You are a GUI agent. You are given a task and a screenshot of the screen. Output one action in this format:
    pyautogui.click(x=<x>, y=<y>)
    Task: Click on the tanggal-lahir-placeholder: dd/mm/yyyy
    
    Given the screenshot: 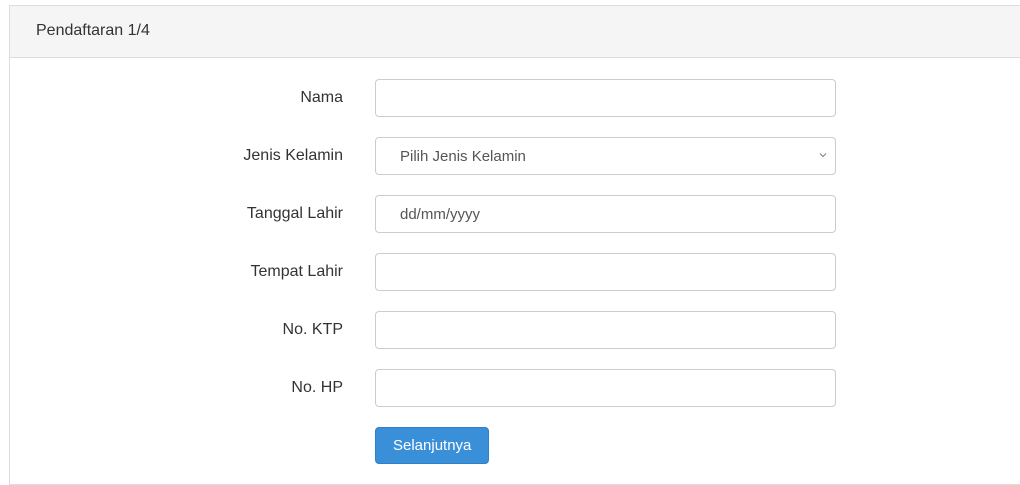 What is the action you would take?
    pyautogui.click(x=440, y=214)
    